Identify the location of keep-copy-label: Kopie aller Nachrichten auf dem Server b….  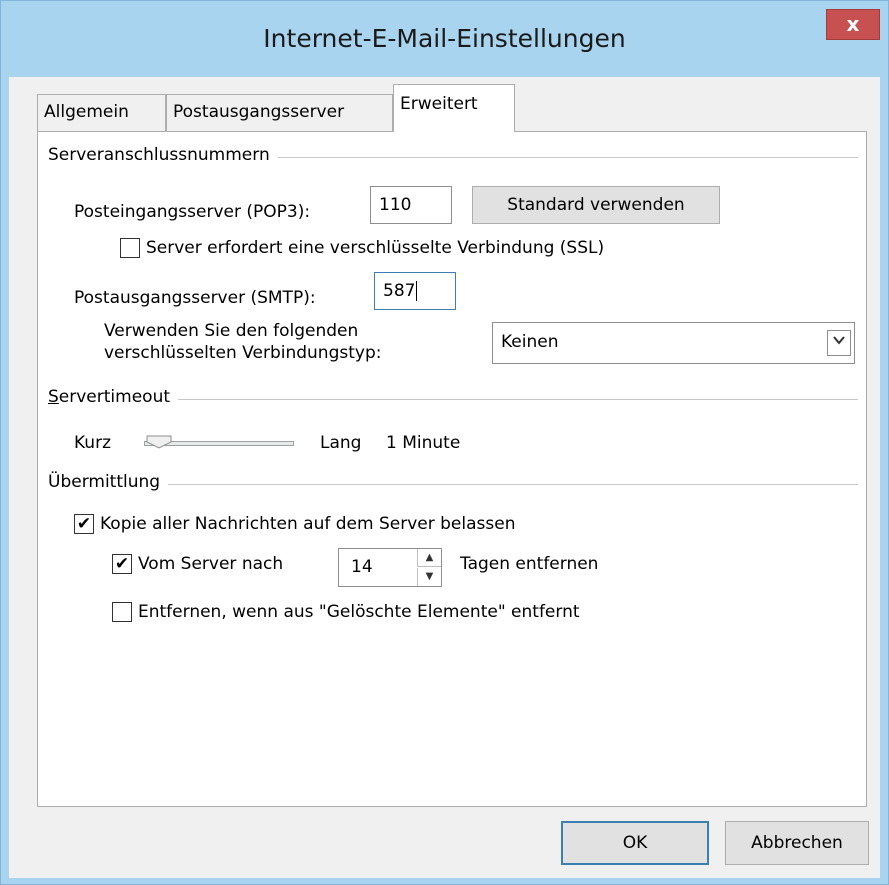
(308, 524).